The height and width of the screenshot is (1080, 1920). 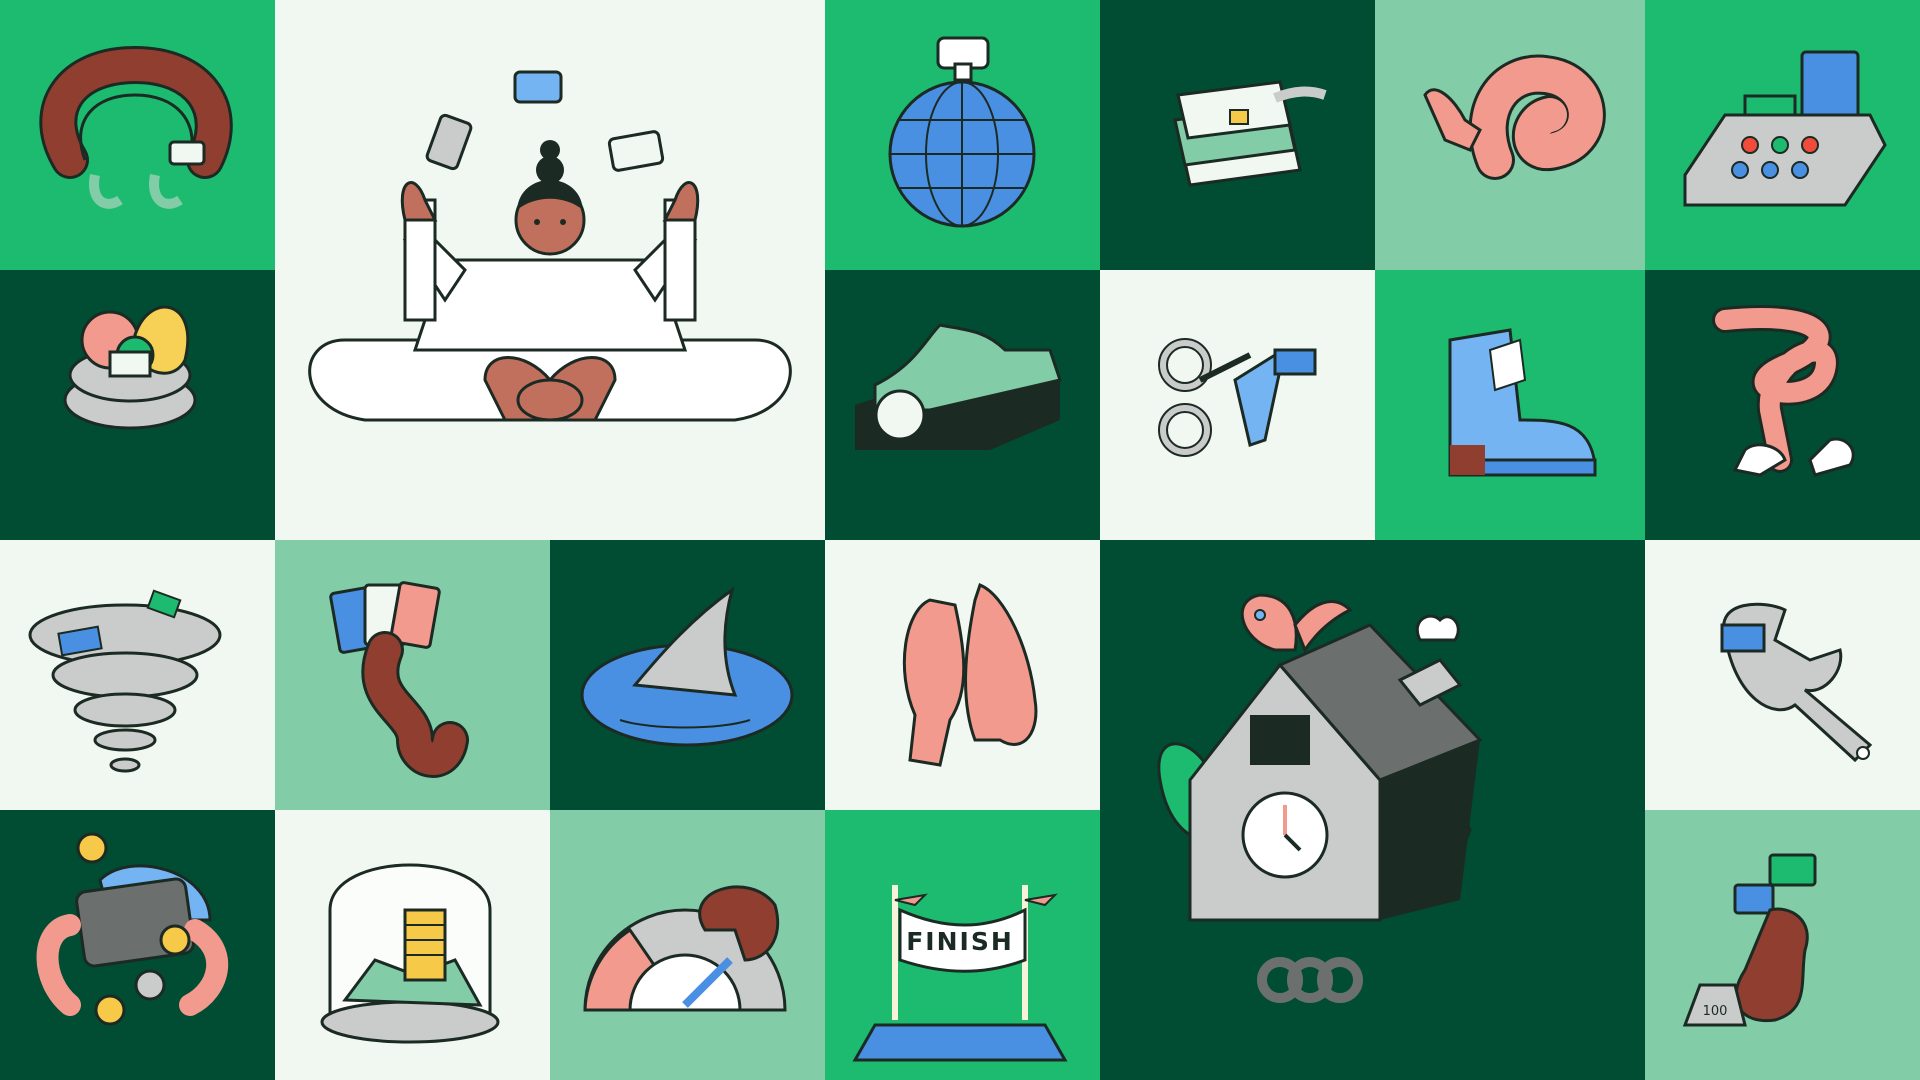 I want to click on tile-arm-cards, so click(x=412, y=675).